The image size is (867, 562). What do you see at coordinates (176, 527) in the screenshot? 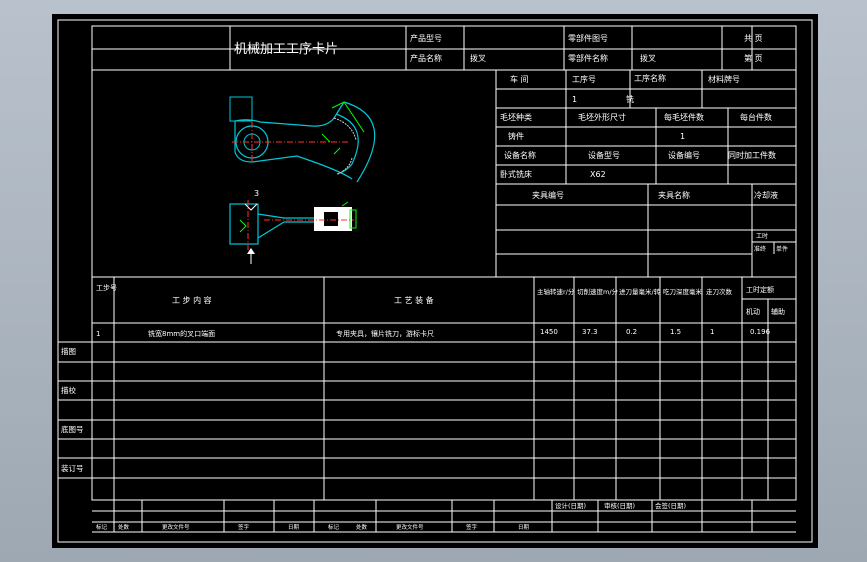
I see `footer-doc-1: 更改文件号` at bounding box center [176, 527].